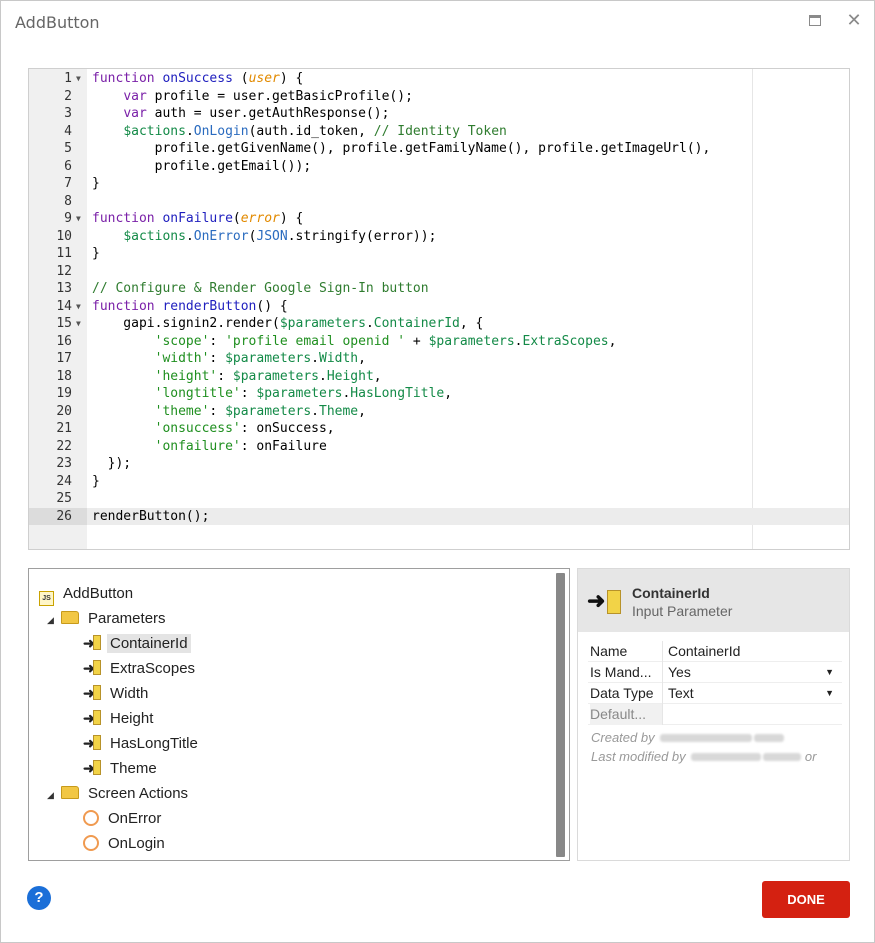  Describe the element at coordinates (112, 463) in the screenshot. I see `code-text: });` at that location.